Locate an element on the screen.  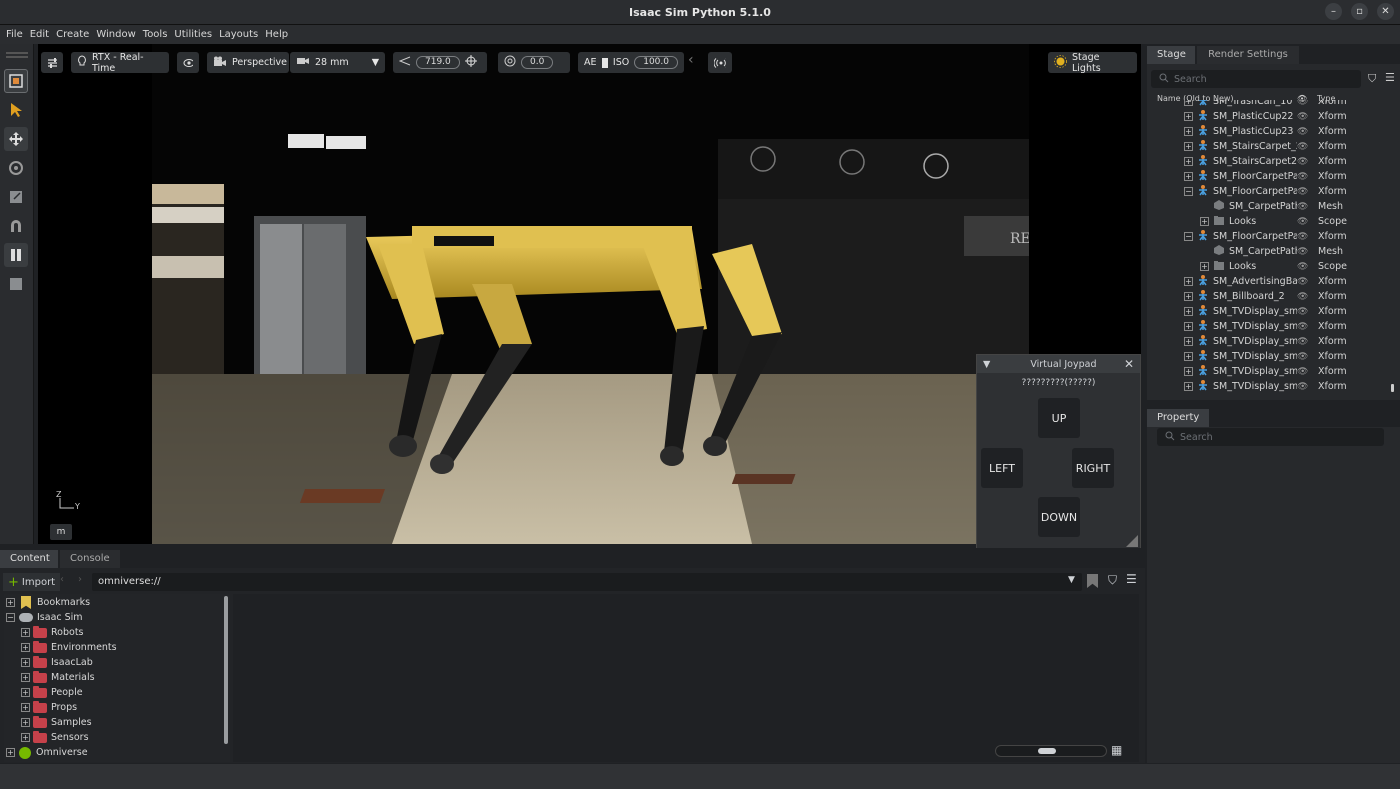
ae-checkbox is located at coordinates (604, 62).